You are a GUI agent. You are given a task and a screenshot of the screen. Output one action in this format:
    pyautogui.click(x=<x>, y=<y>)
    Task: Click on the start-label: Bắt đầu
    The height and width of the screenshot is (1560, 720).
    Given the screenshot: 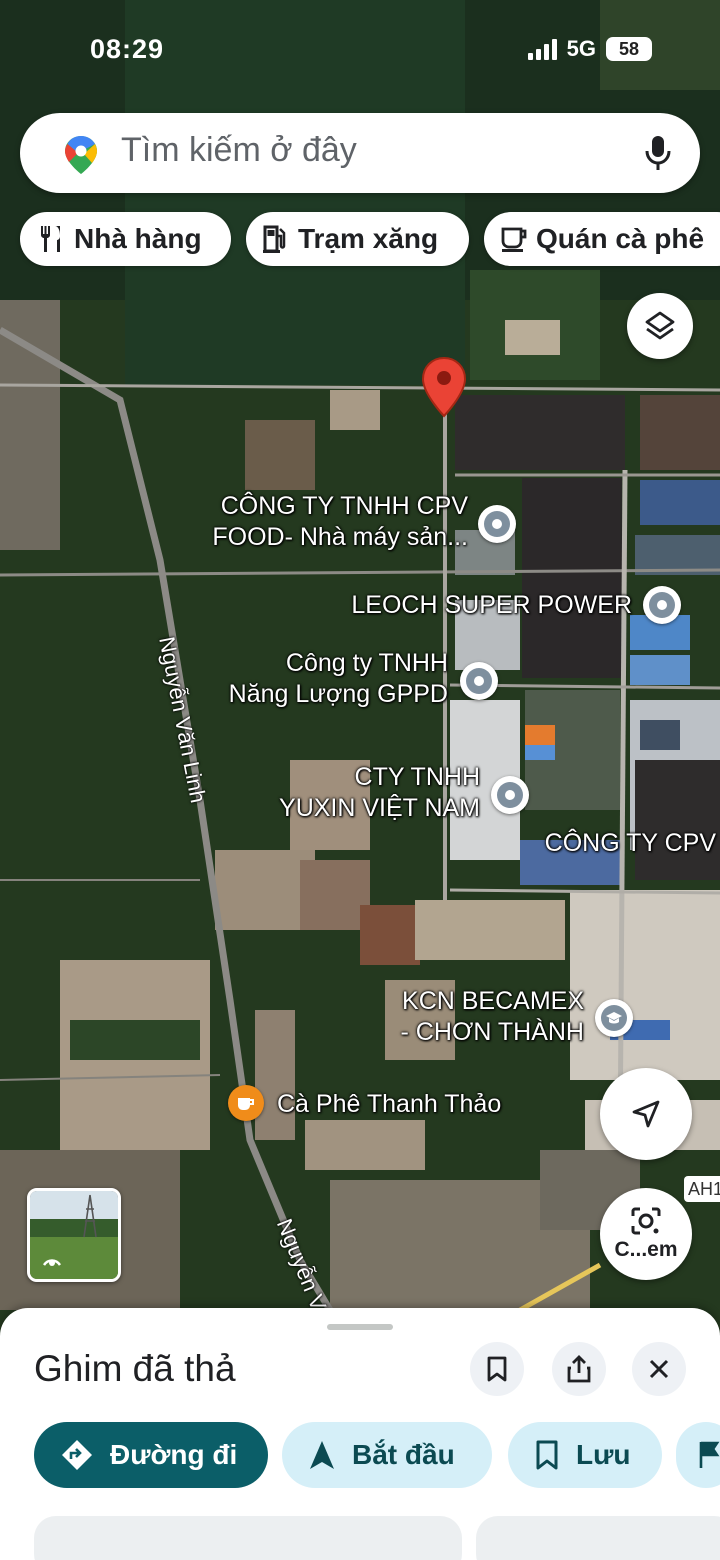 What is the action you would take?
    pyautogui.click(x=403, y=1454)
    